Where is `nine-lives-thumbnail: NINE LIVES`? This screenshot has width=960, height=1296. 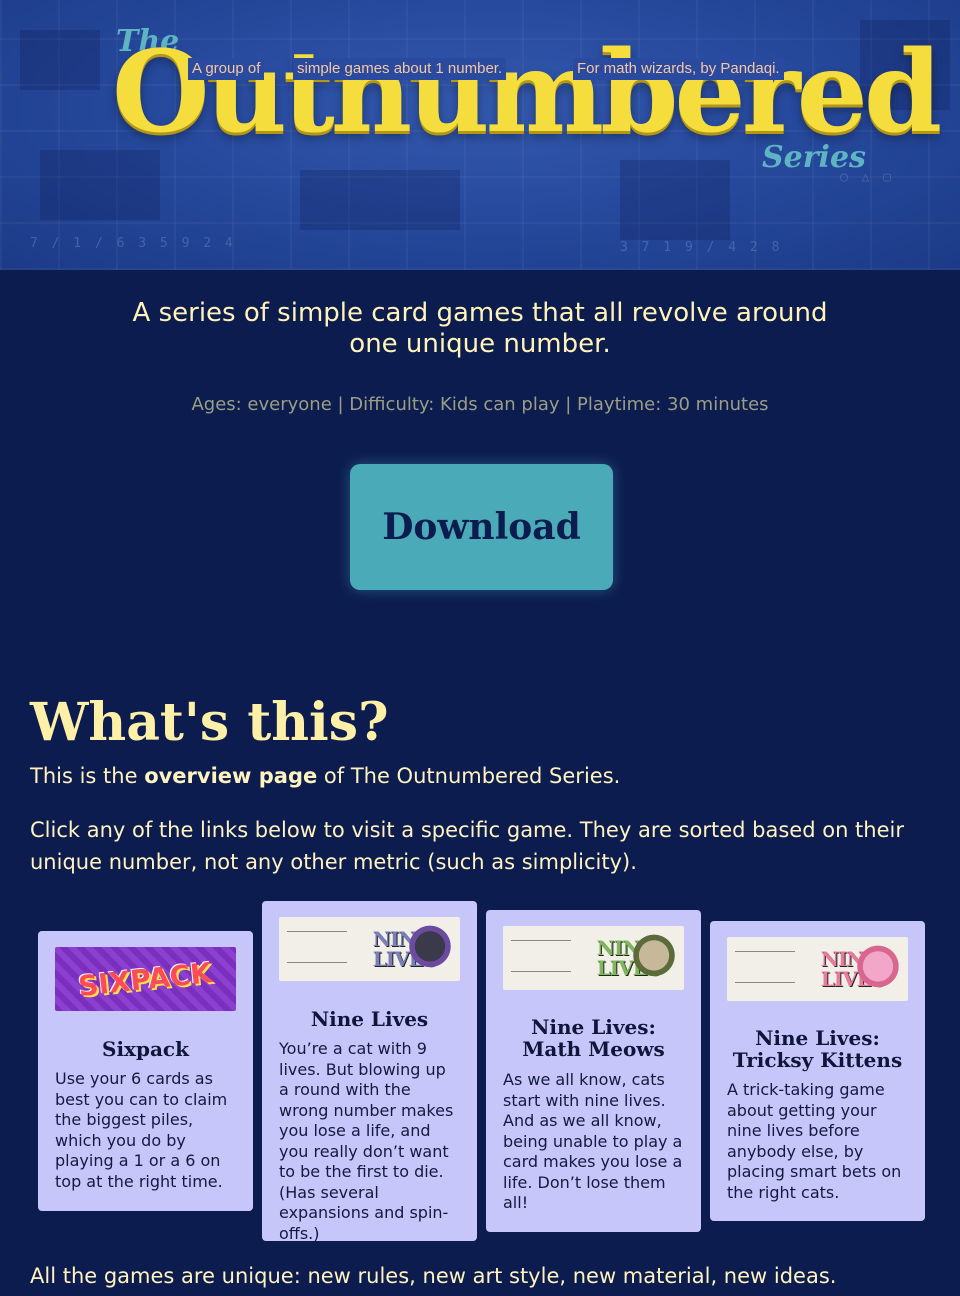
nine-lives-thumbnail: NINE LIVES is located at coordinates (369, 949).